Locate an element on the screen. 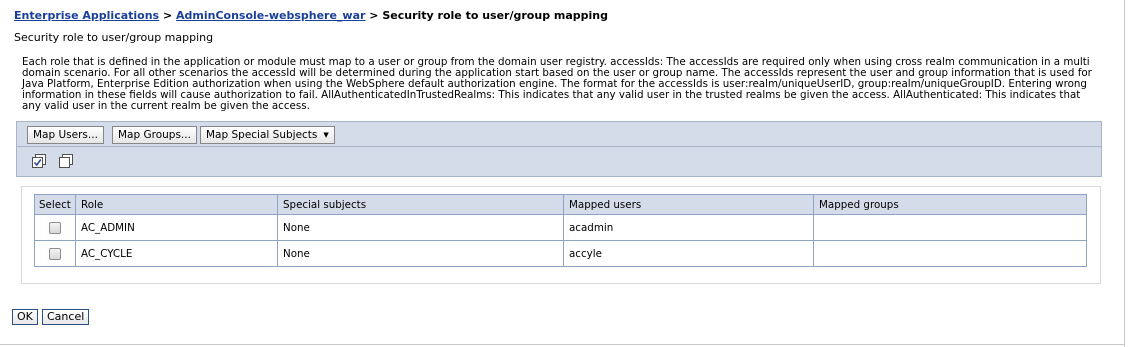 The height and width of the screenshot is (347, 1130). column-header-special-subjects: Special subjects is located at coordinates (420, 204).